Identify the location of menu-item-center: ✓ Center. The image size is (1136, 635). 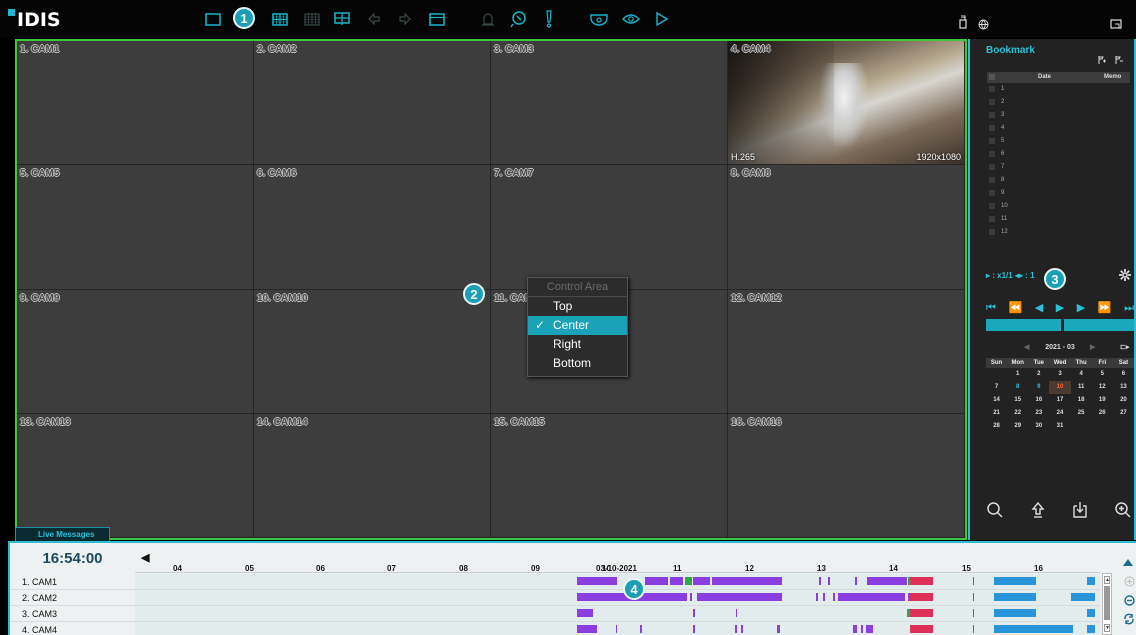
(577, 325).